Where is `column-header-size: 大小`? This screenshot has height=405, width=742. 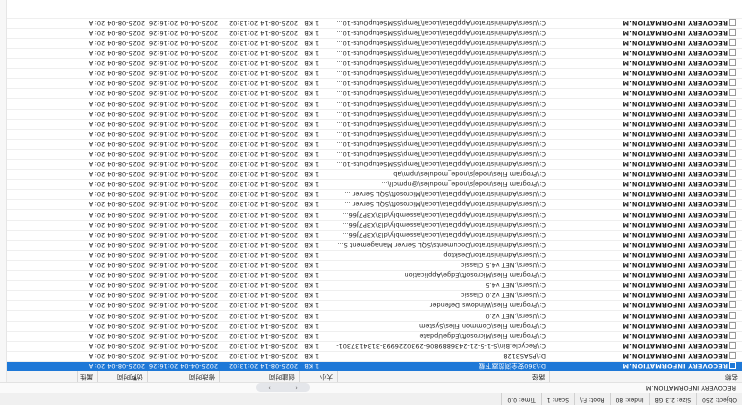
column-header-size: 大小 is located at coordinates (318, 376).